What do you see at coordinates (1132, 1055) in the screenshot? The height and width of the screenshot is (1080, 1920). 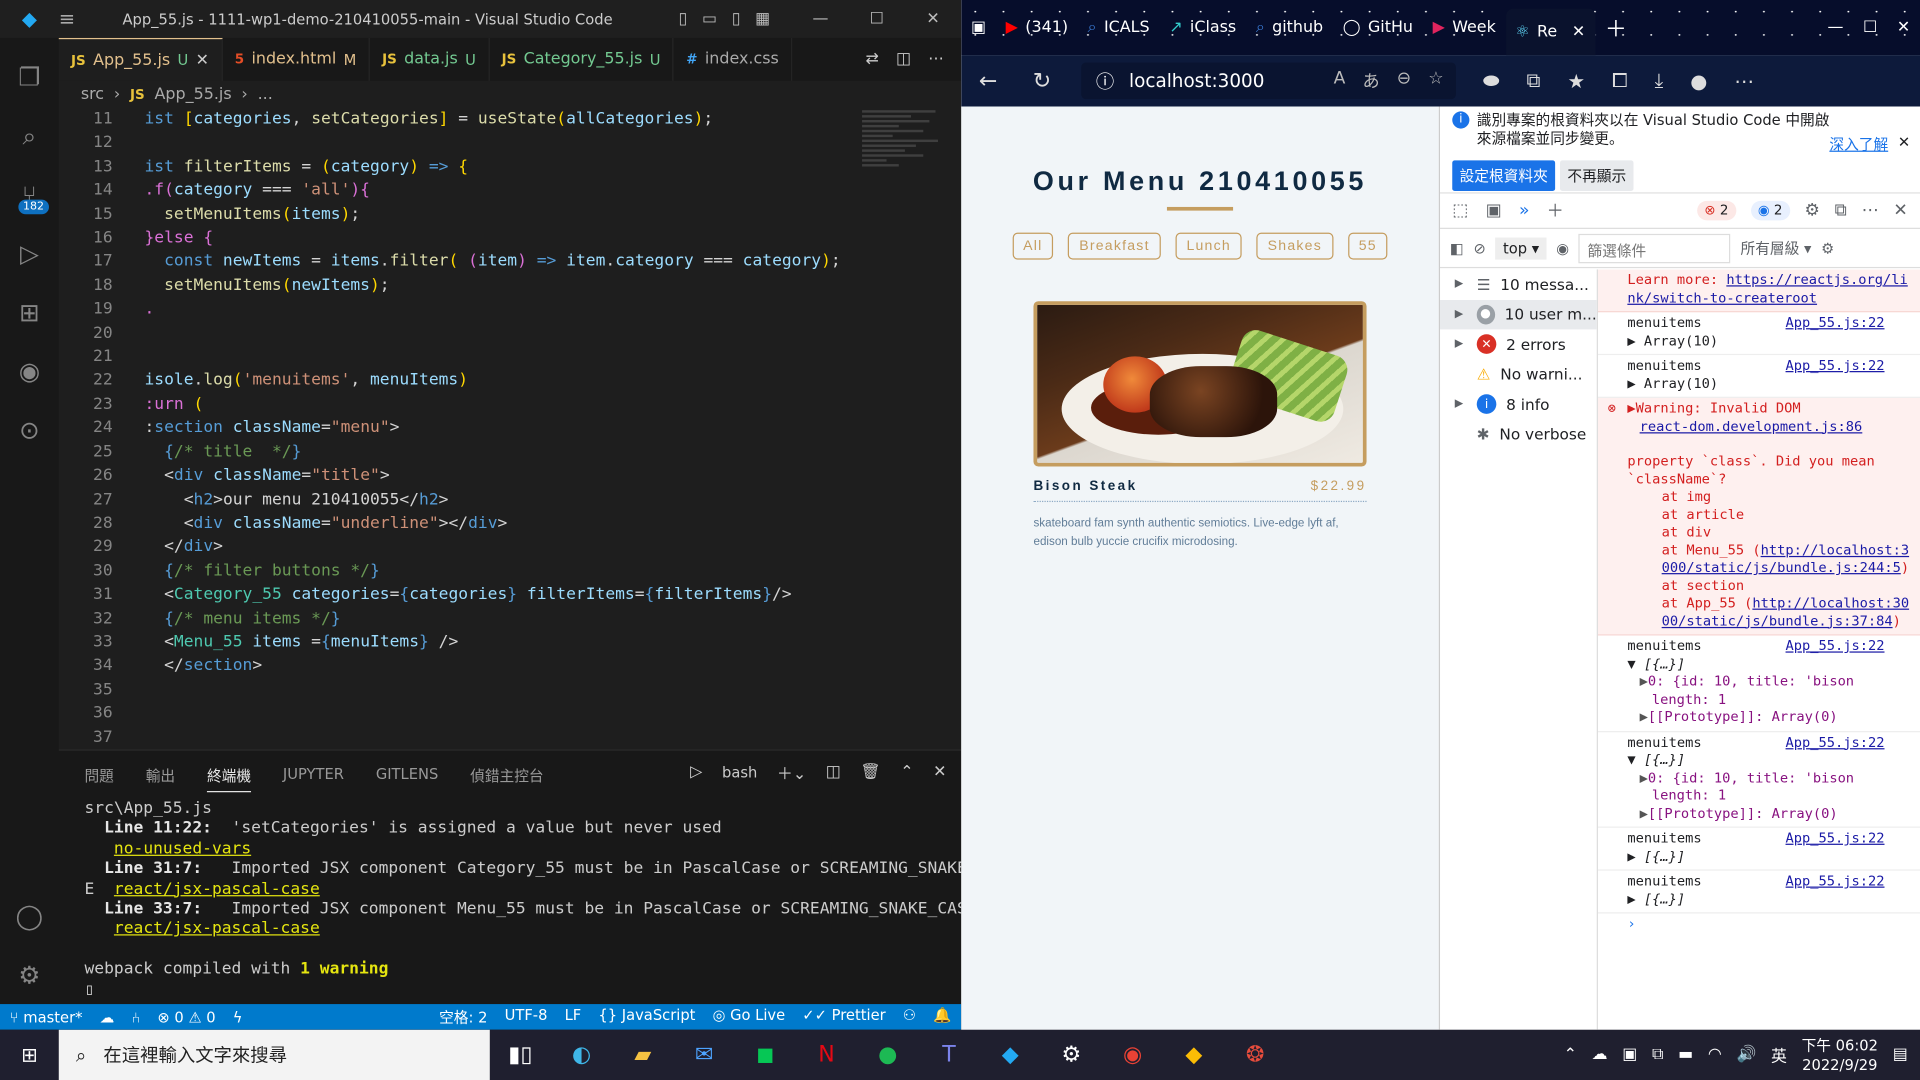 I see `chrome-icon: ◉` at bounding box center [1132, 1055].